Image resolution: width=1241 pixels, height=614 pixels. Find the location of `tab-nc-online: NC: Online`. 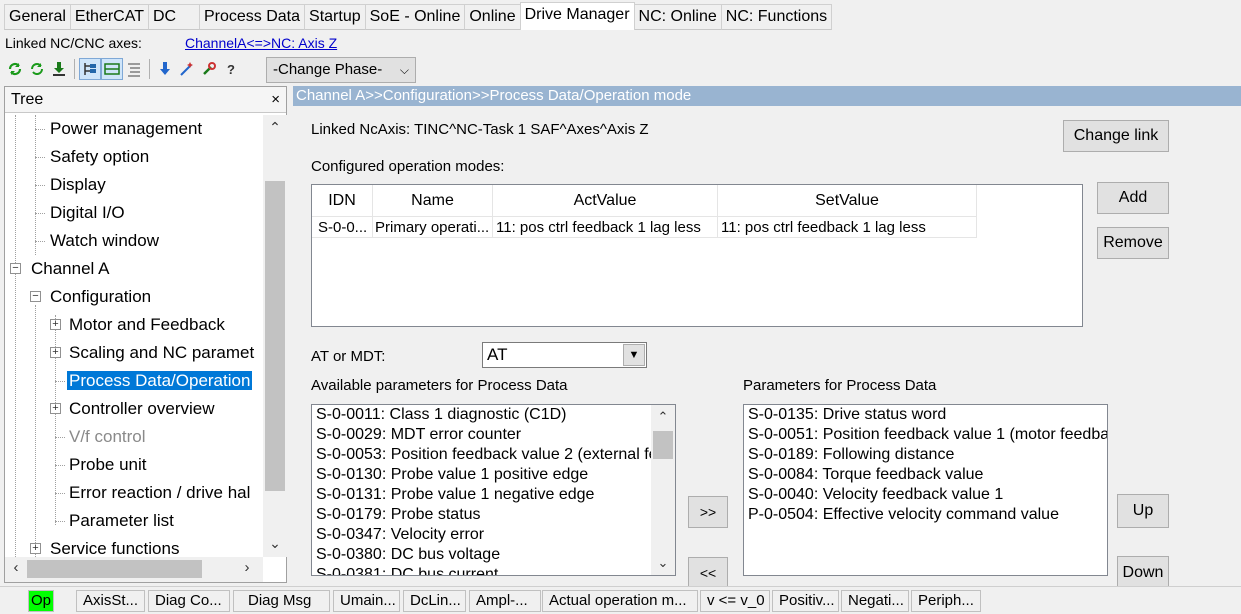

tab-nc-online: NC: Online is located at coordinates (677, 17).